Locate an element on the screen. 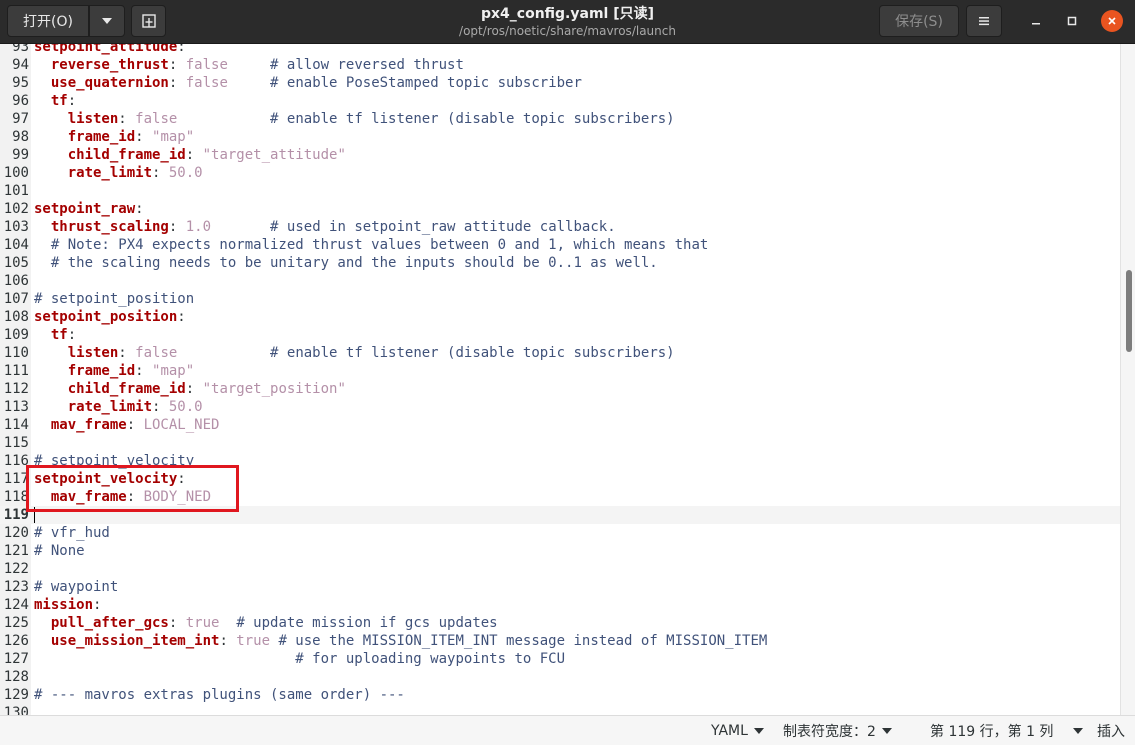 Image resolution: width=1135 pixels, height=745 pixels. code-line: 107 # setpoint_position is located at coordinates (560, 299).